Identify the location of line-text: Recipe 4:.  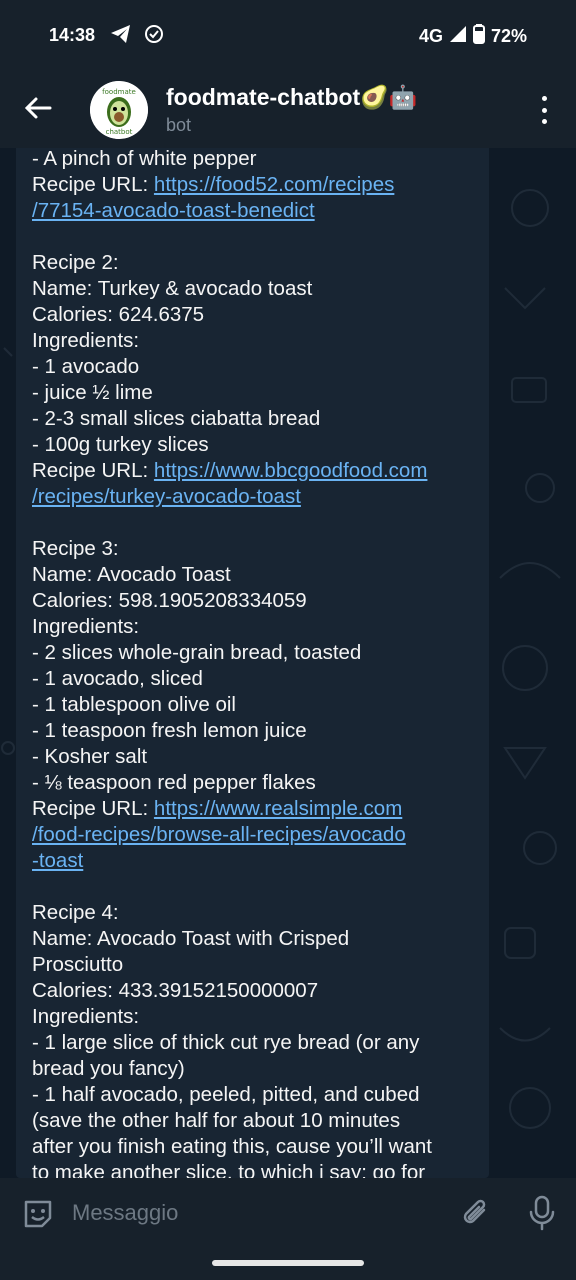
(75, 912).